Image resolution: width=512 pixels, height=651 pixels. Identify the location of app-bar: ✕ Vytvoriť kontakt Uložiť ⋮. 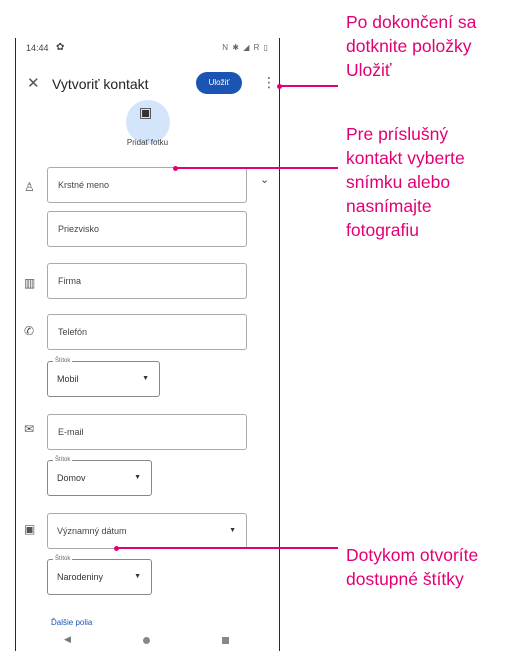
(147, 84).